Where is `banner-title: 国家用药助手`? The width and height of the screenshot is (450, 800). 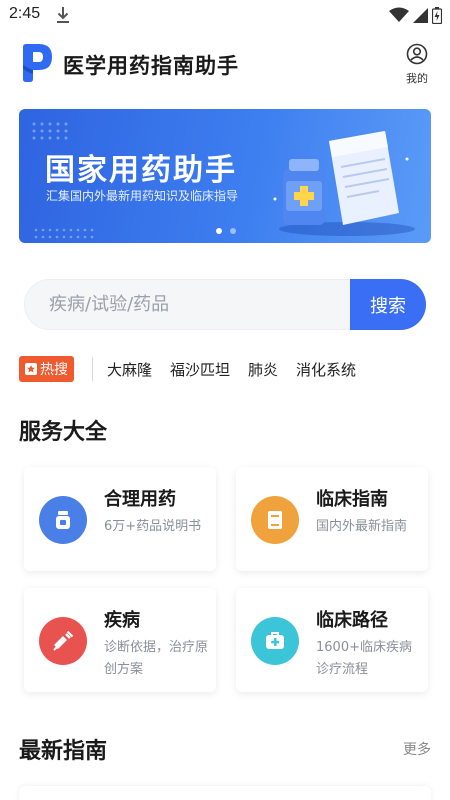 banner-title: 国家用药助手 is located at coordinates (141, 170).